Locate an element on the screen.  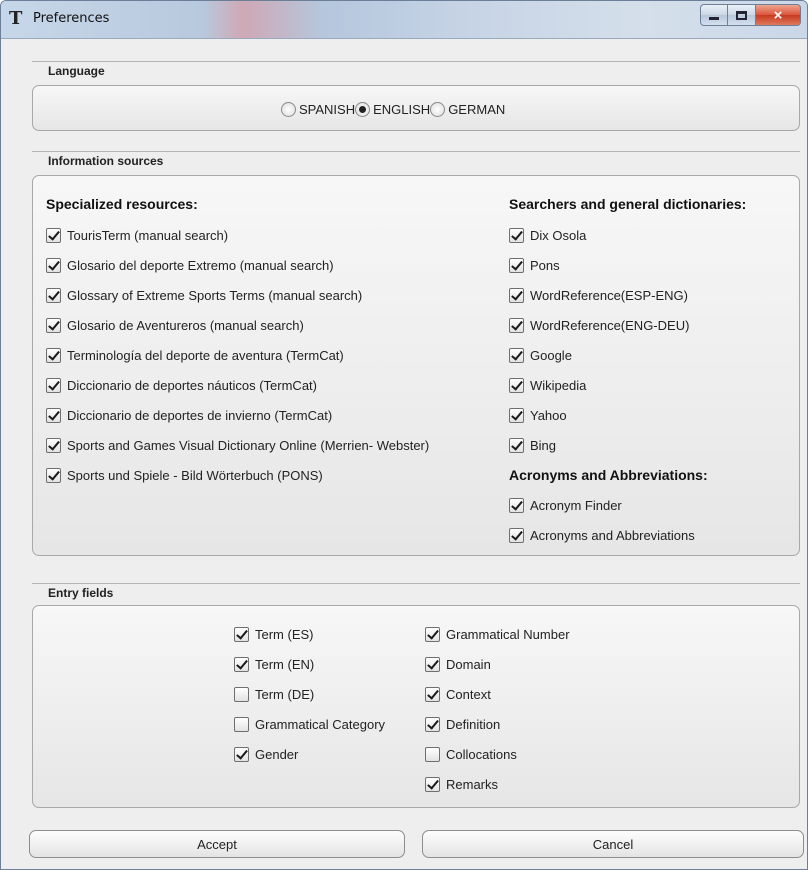
entry-field-checkbox-label: Collocations is located at coordinates (481, 754).